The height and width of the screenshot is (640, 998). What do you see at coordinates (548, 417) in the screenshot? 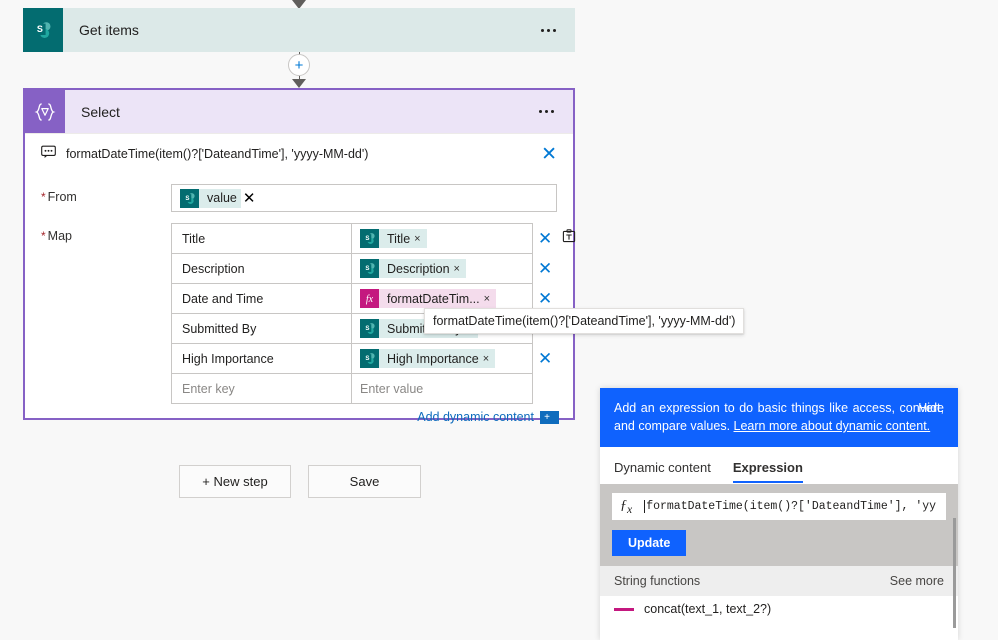
I see `add-dynamic-content-icon: +` at bounding box center [548, 417].